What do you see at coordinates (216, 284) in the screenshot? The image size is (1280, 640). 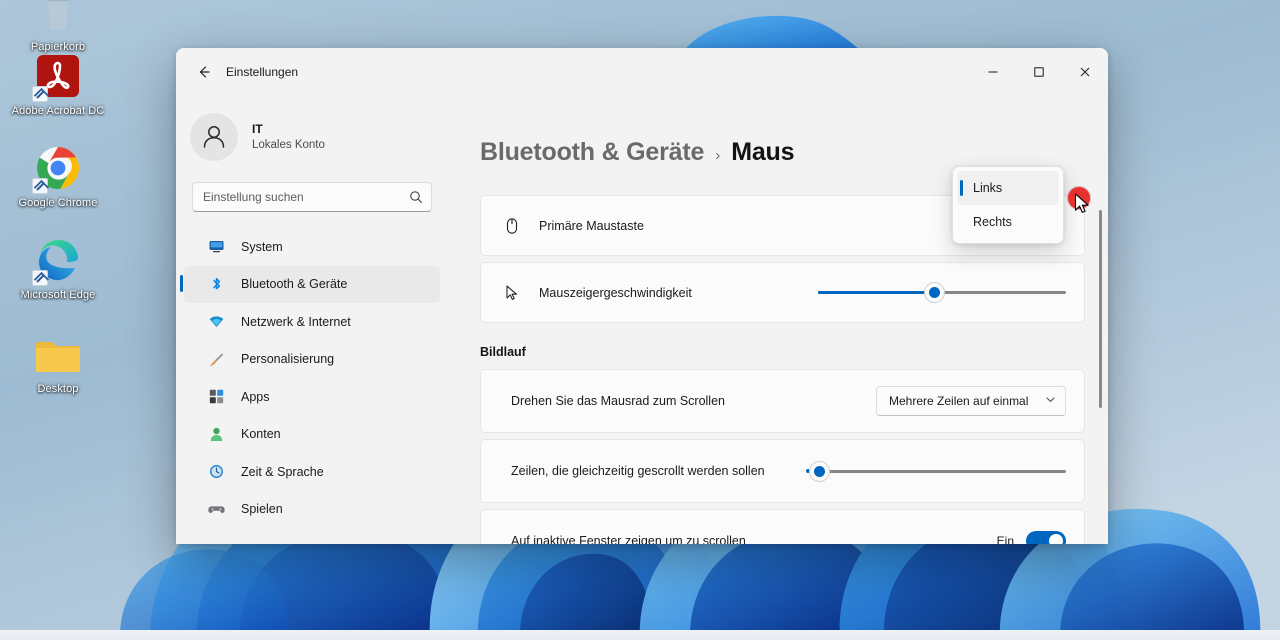 I see `bluetooth-icon` at bounding box center [216, 284].